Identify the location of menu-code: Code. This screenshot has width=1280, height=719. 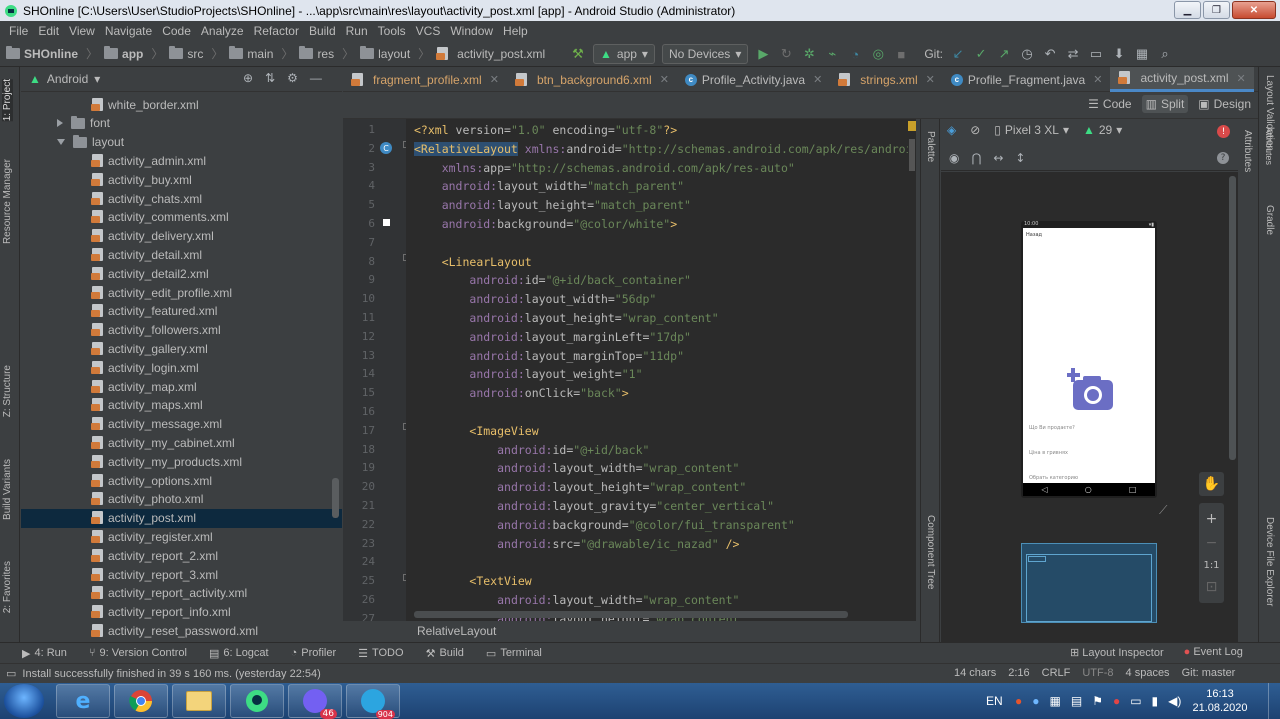
(176, 31).